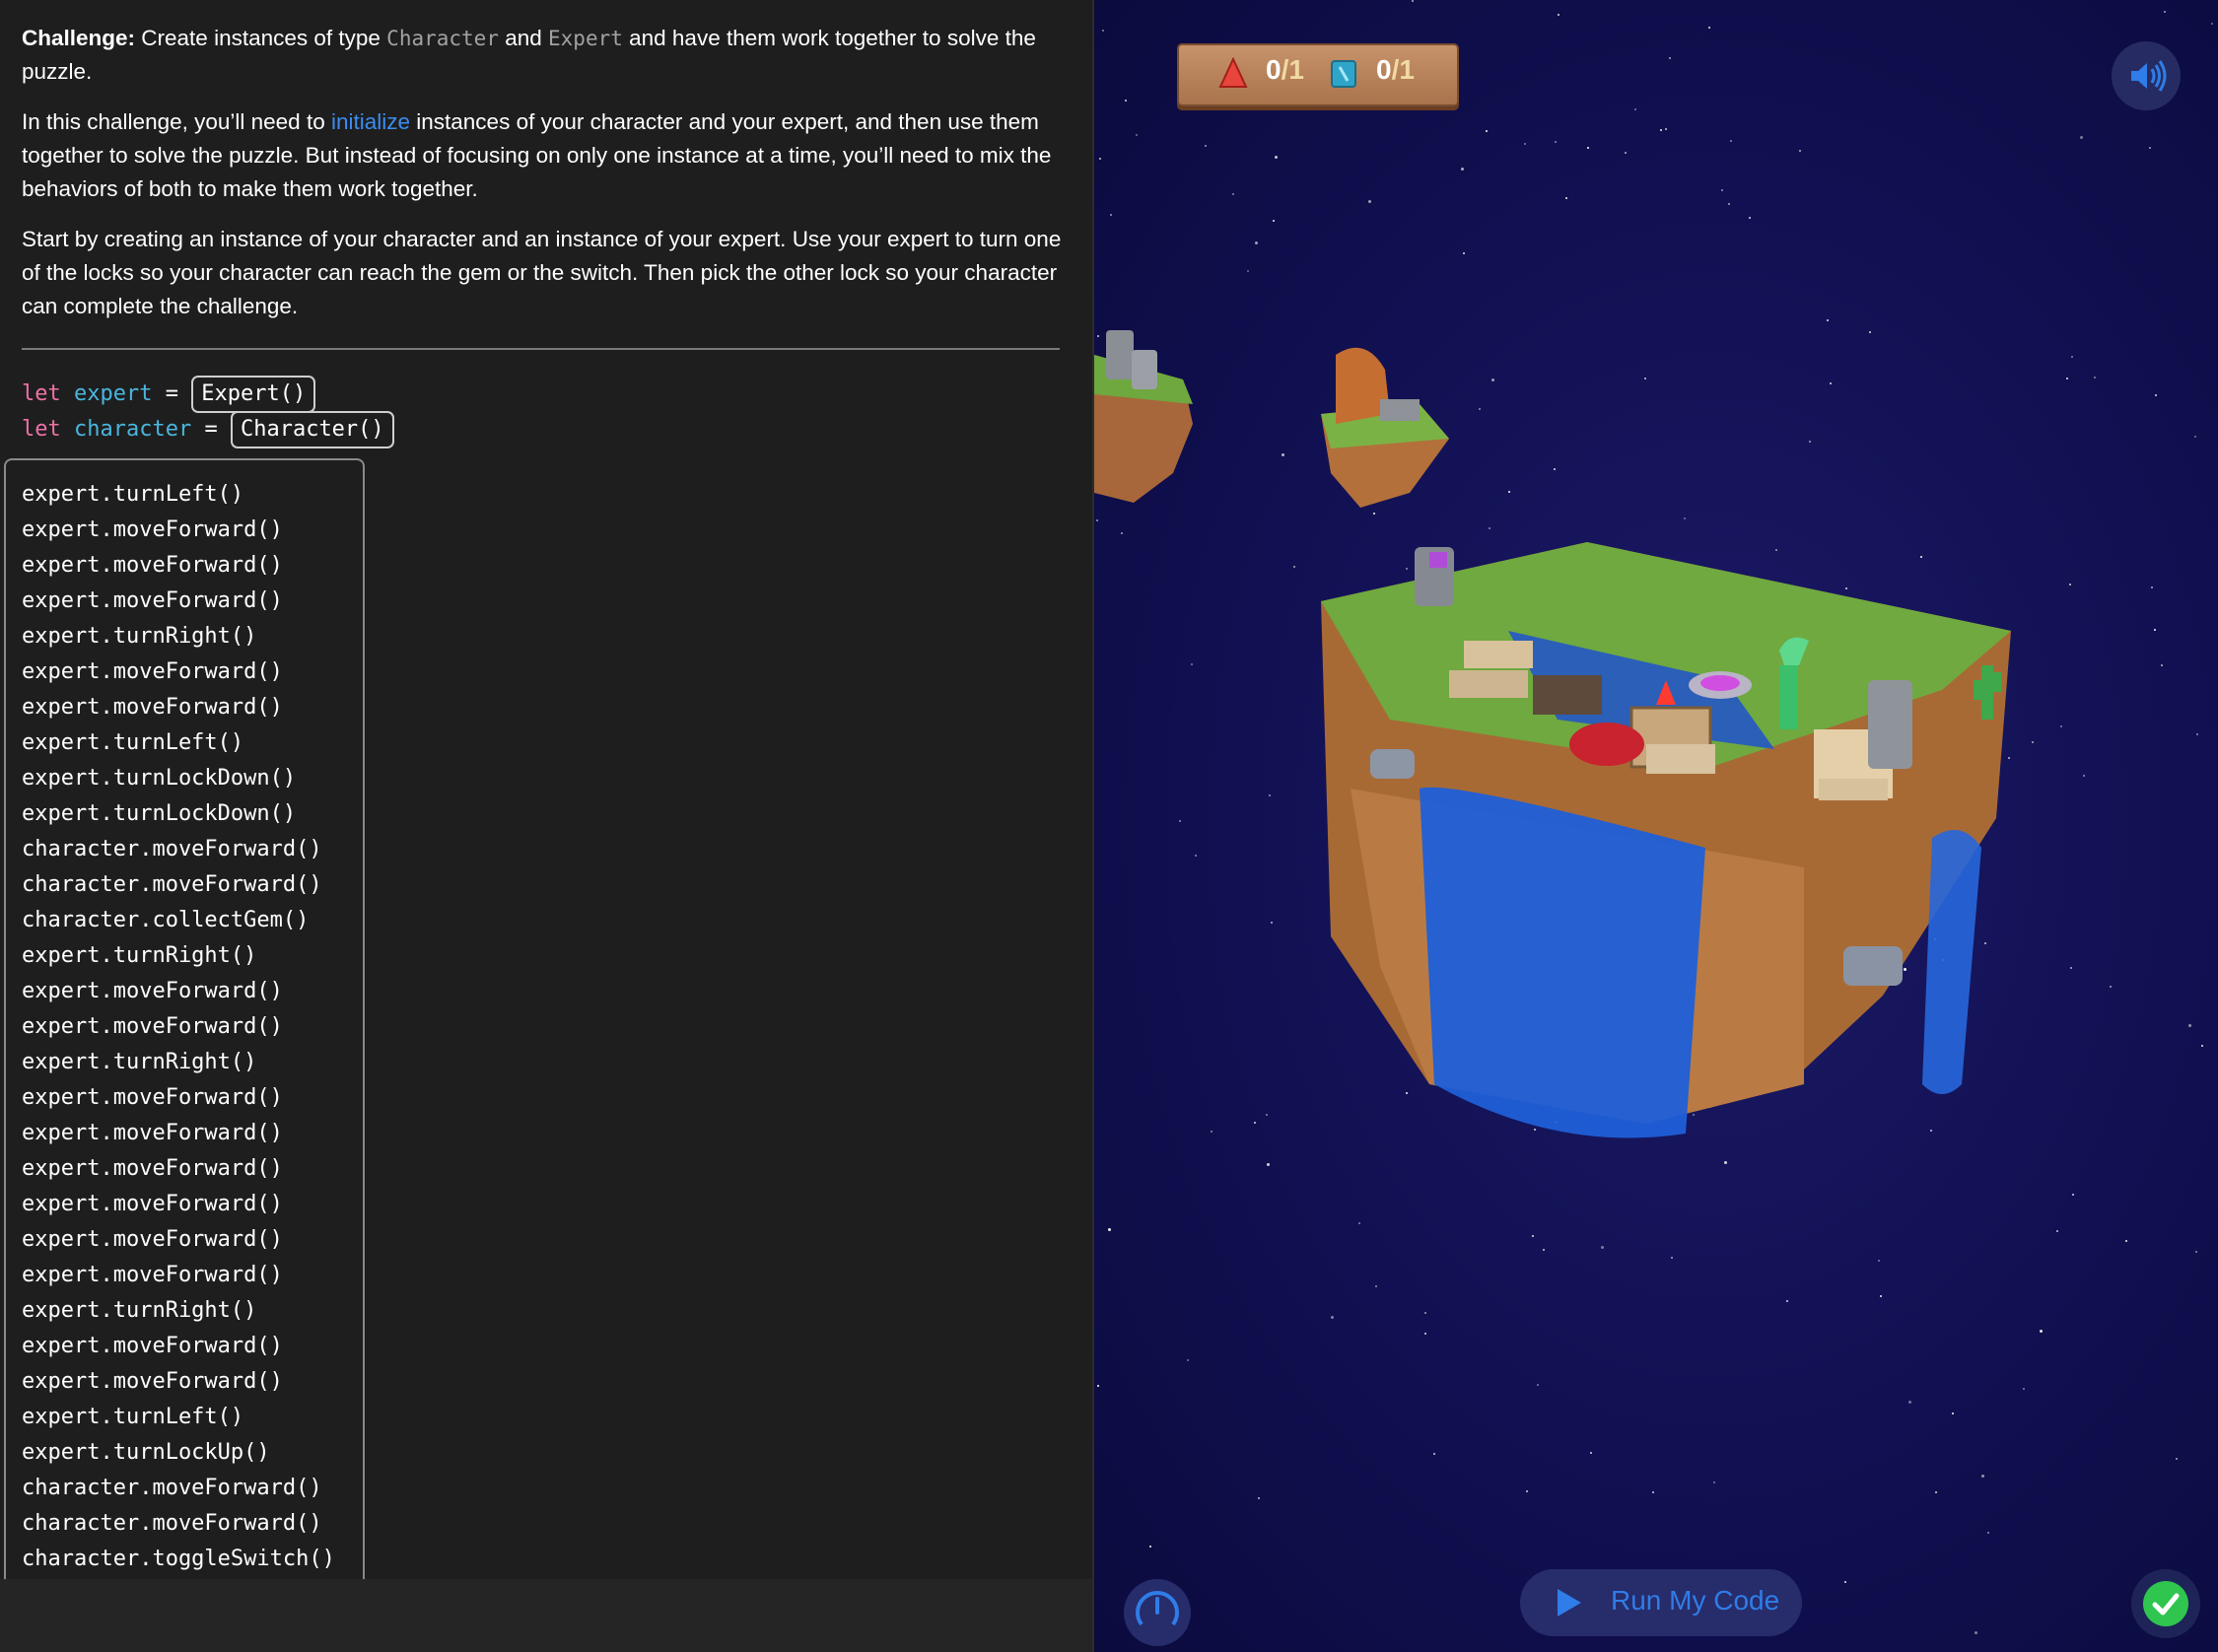 This screenshot has height=1652, width=2218. Describe the element at coordinates (1144, 416) in the screenshot. I see `floating-island-left` at that location.